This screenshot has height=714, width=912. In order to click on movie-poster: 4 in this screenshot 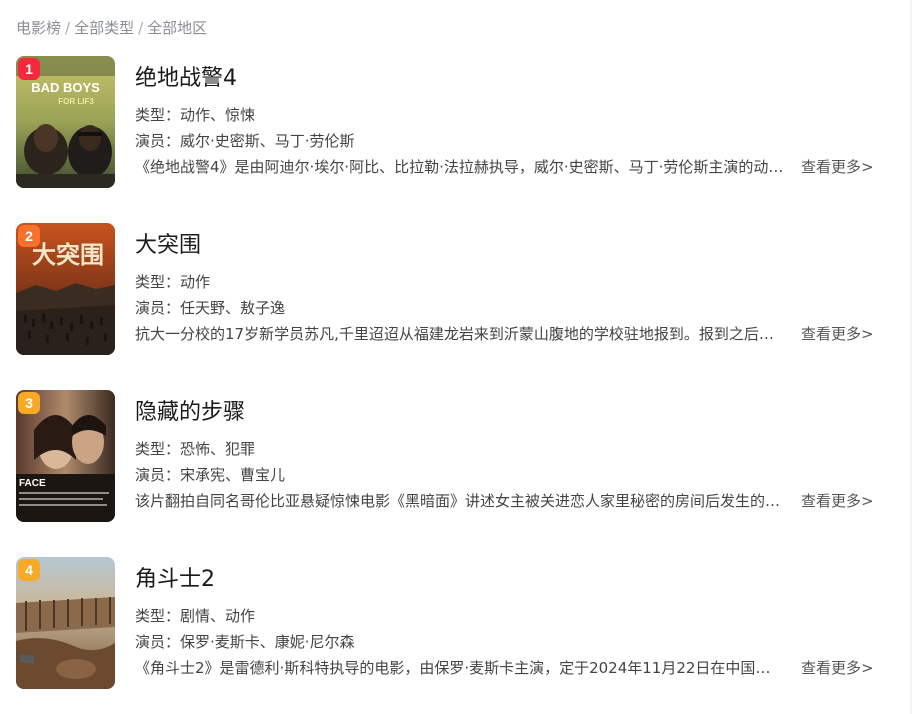, I will do `click(65, 623)`.